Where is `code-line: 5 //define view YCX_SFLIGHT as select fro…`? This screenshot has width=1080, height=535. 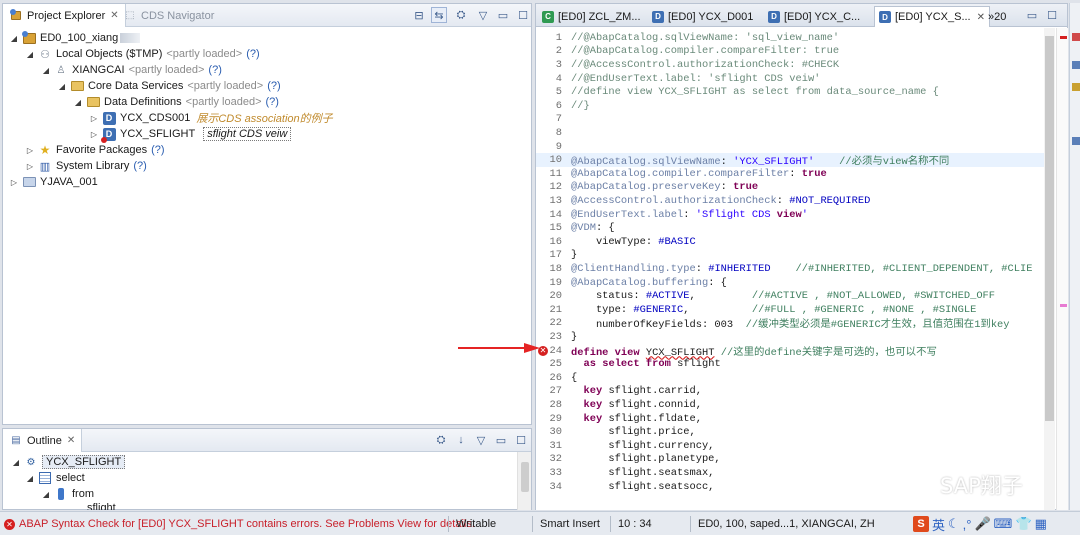 code-line: 5 //define view YCX_SFLIGHT as select fro… is located at coordinates (790, 92).